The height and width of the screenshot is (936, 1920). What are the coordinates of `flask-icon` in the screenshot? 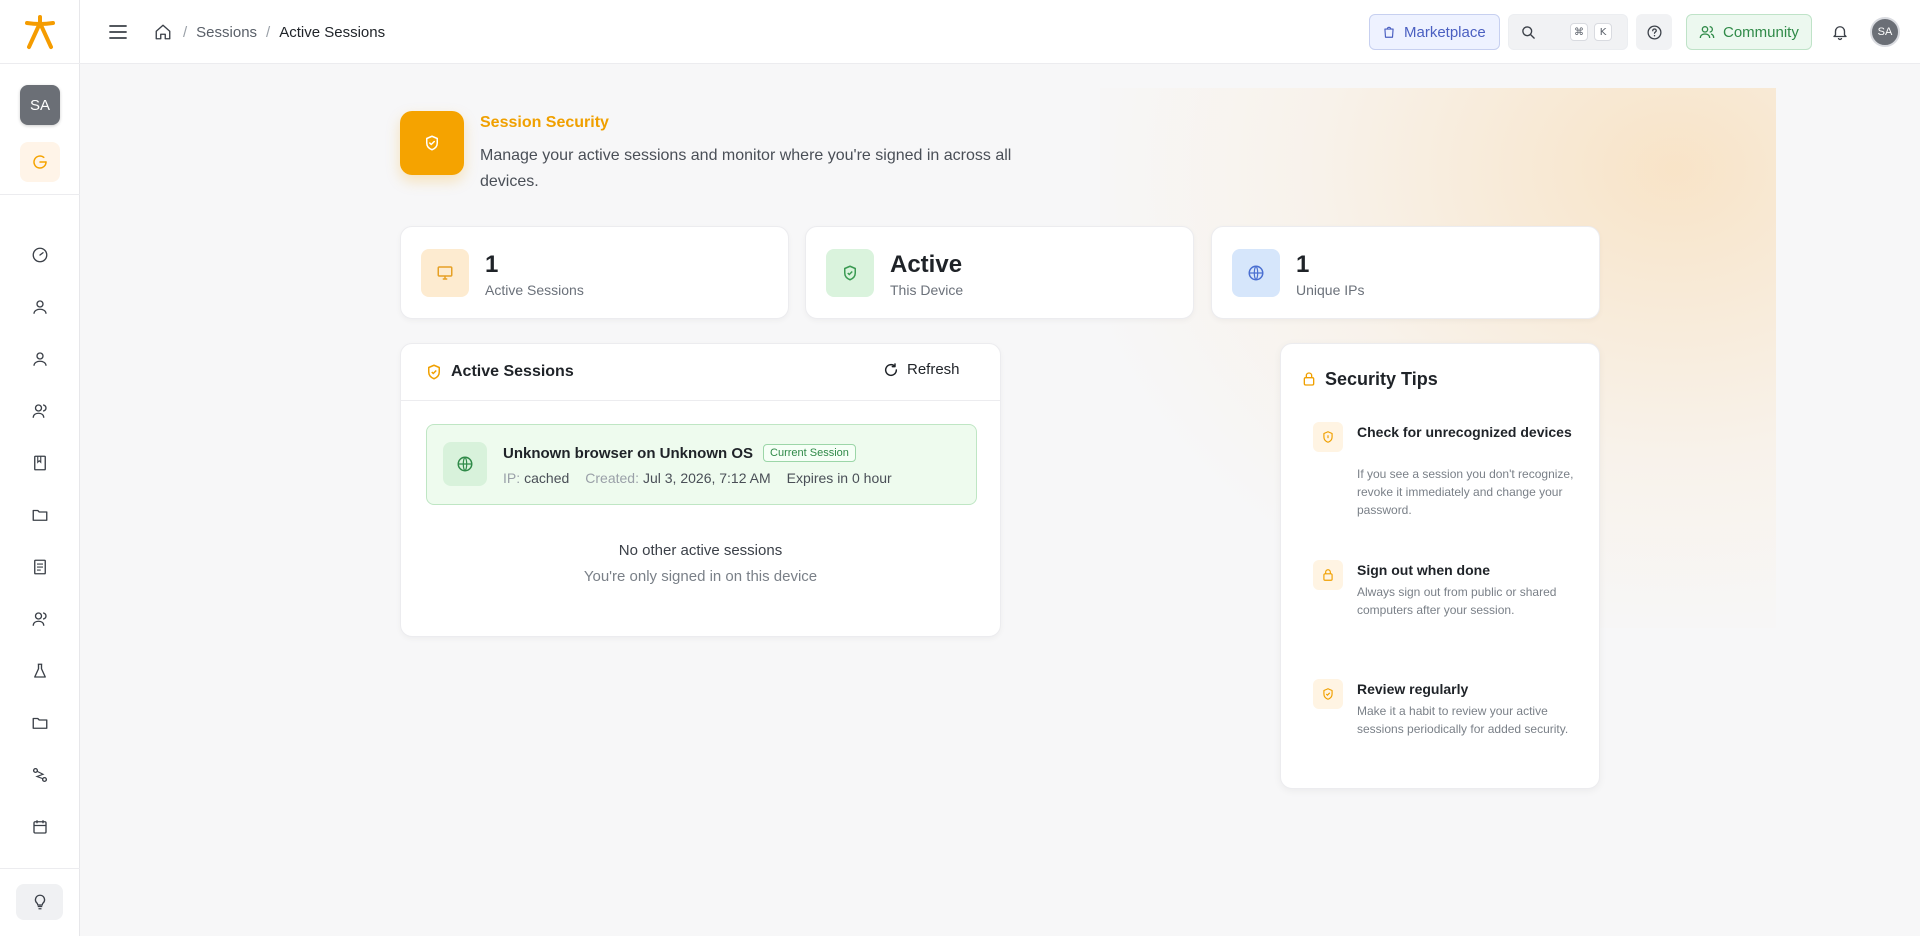 It's located at (40, 670).